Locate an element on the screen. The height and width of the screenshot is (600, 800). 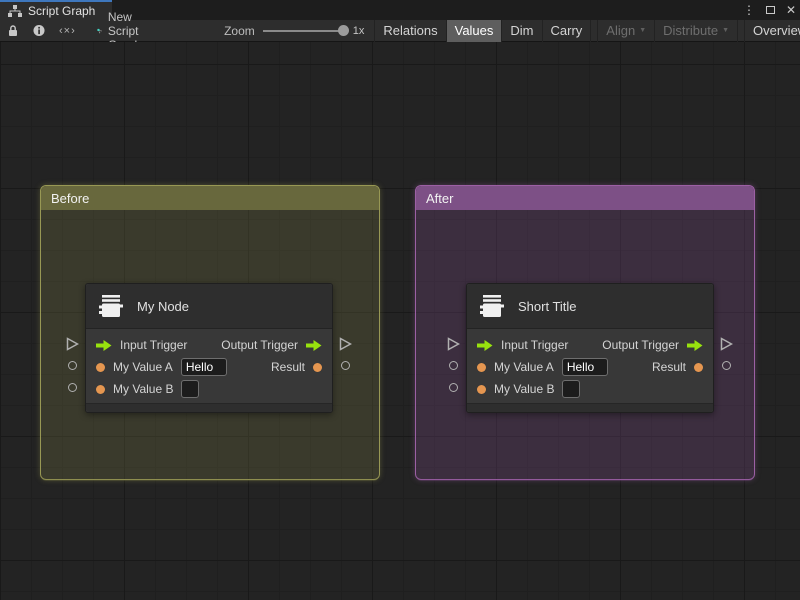
node-short-title: Short Title Input Trigger Output Trigger is located at coordinates (590, 348).